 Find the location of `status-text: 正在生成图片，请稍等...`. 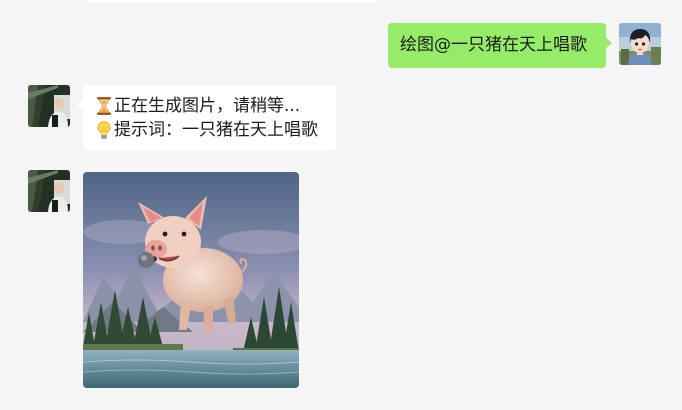

status-text: 正在生成图片，请稍等... is located at coordinates (207, 106).